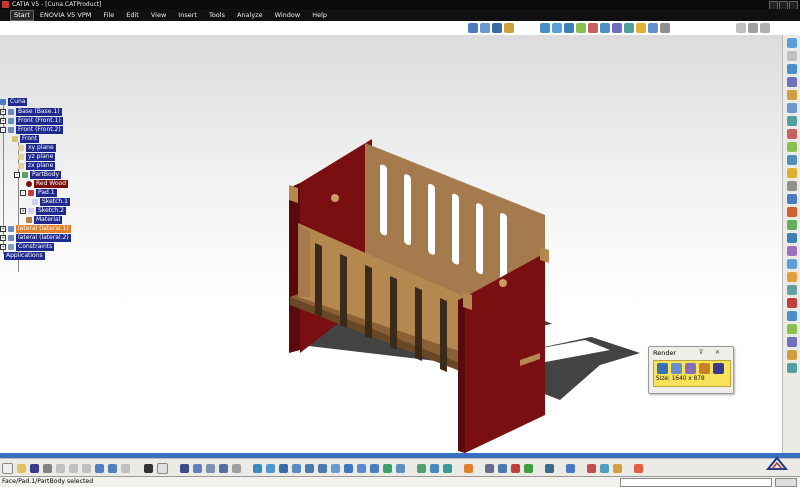 This screenshot has width=800, height=487. I want to click on tree-node: Material, so click(44, 220).